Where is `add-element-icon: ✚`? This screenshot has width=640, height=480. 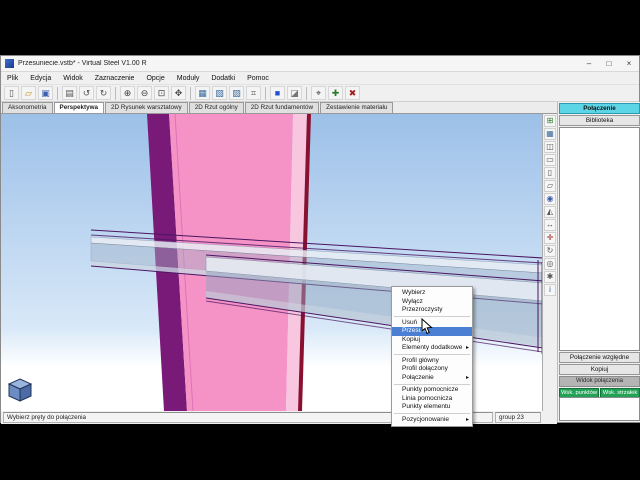
add-element-icon: ✚ is located at coordinates (335, 93).